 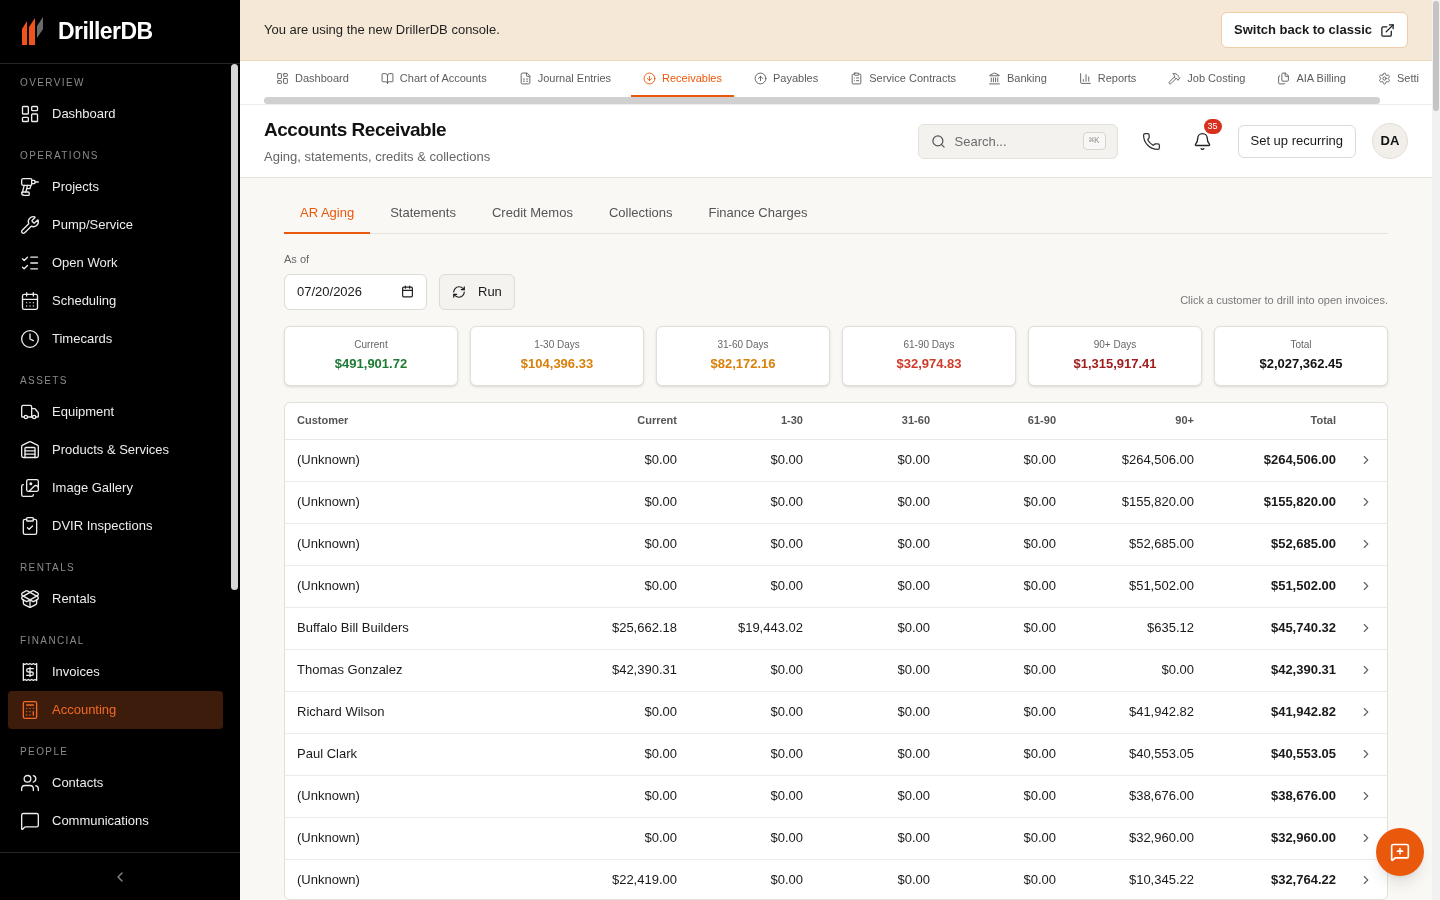 I want to click on message-plus-icon, so click(x=1400, y=852).